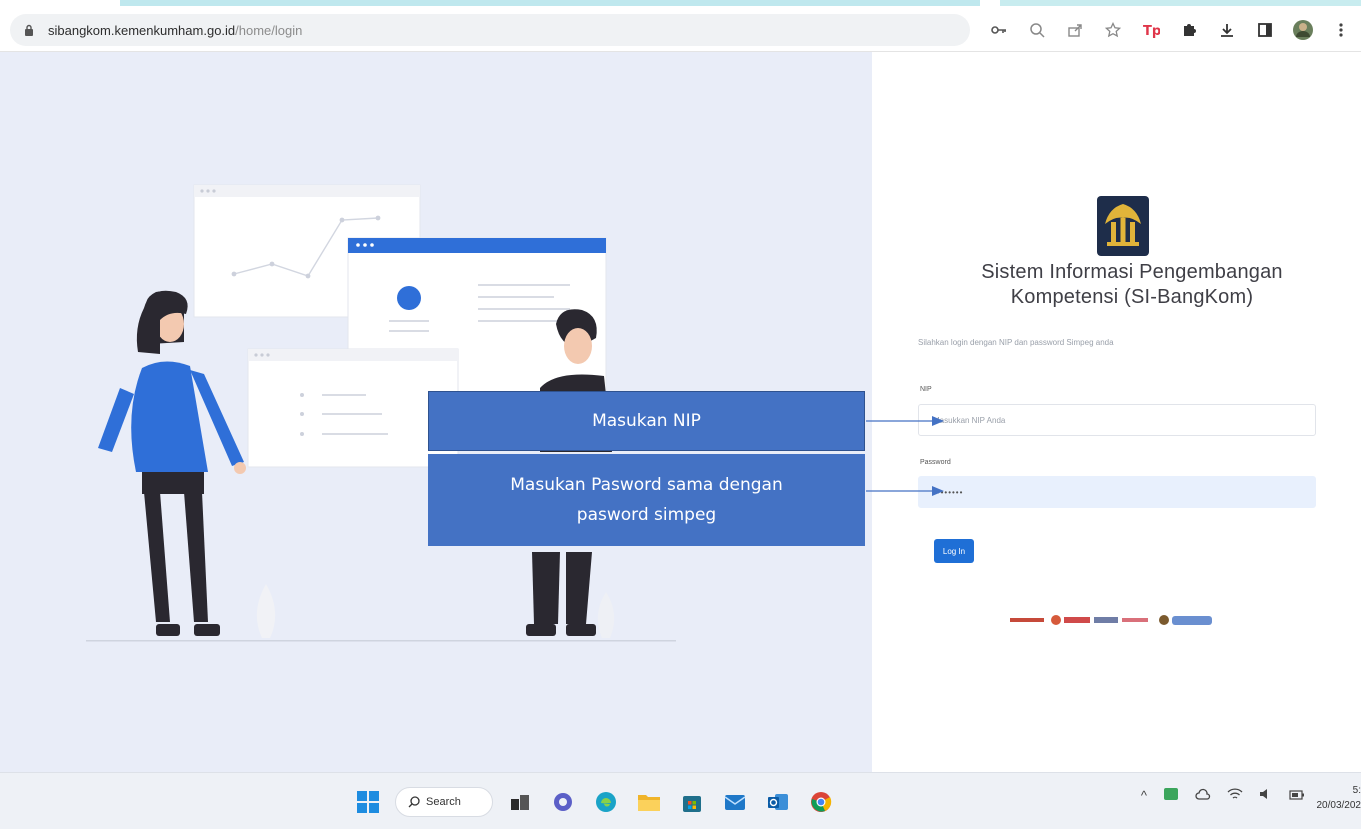 Image resolution: width=1361 pixels, height=829 pixels. I want to click on footer-partner-logos-icon, so click(1111, 620).